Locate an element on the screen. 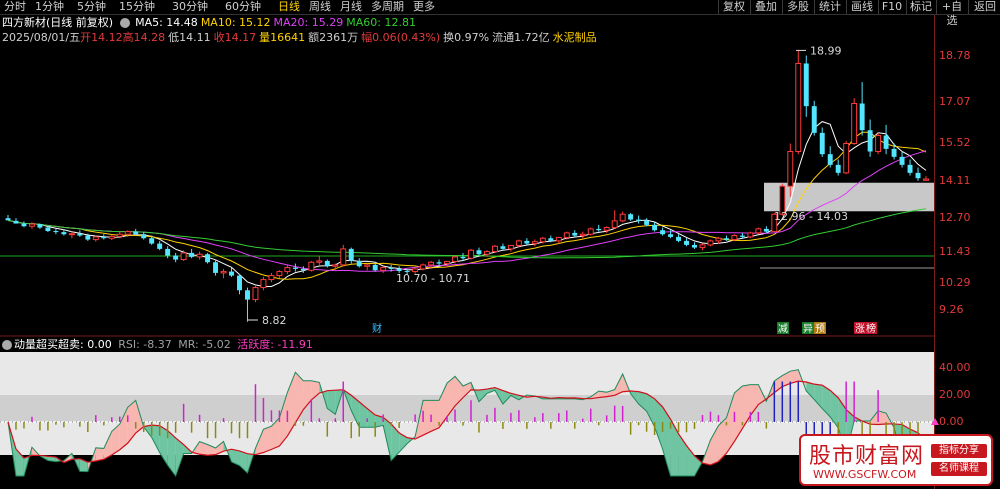 The image size is (1000, 489). marker-5: 榜 is located at coordinates (871, 328).